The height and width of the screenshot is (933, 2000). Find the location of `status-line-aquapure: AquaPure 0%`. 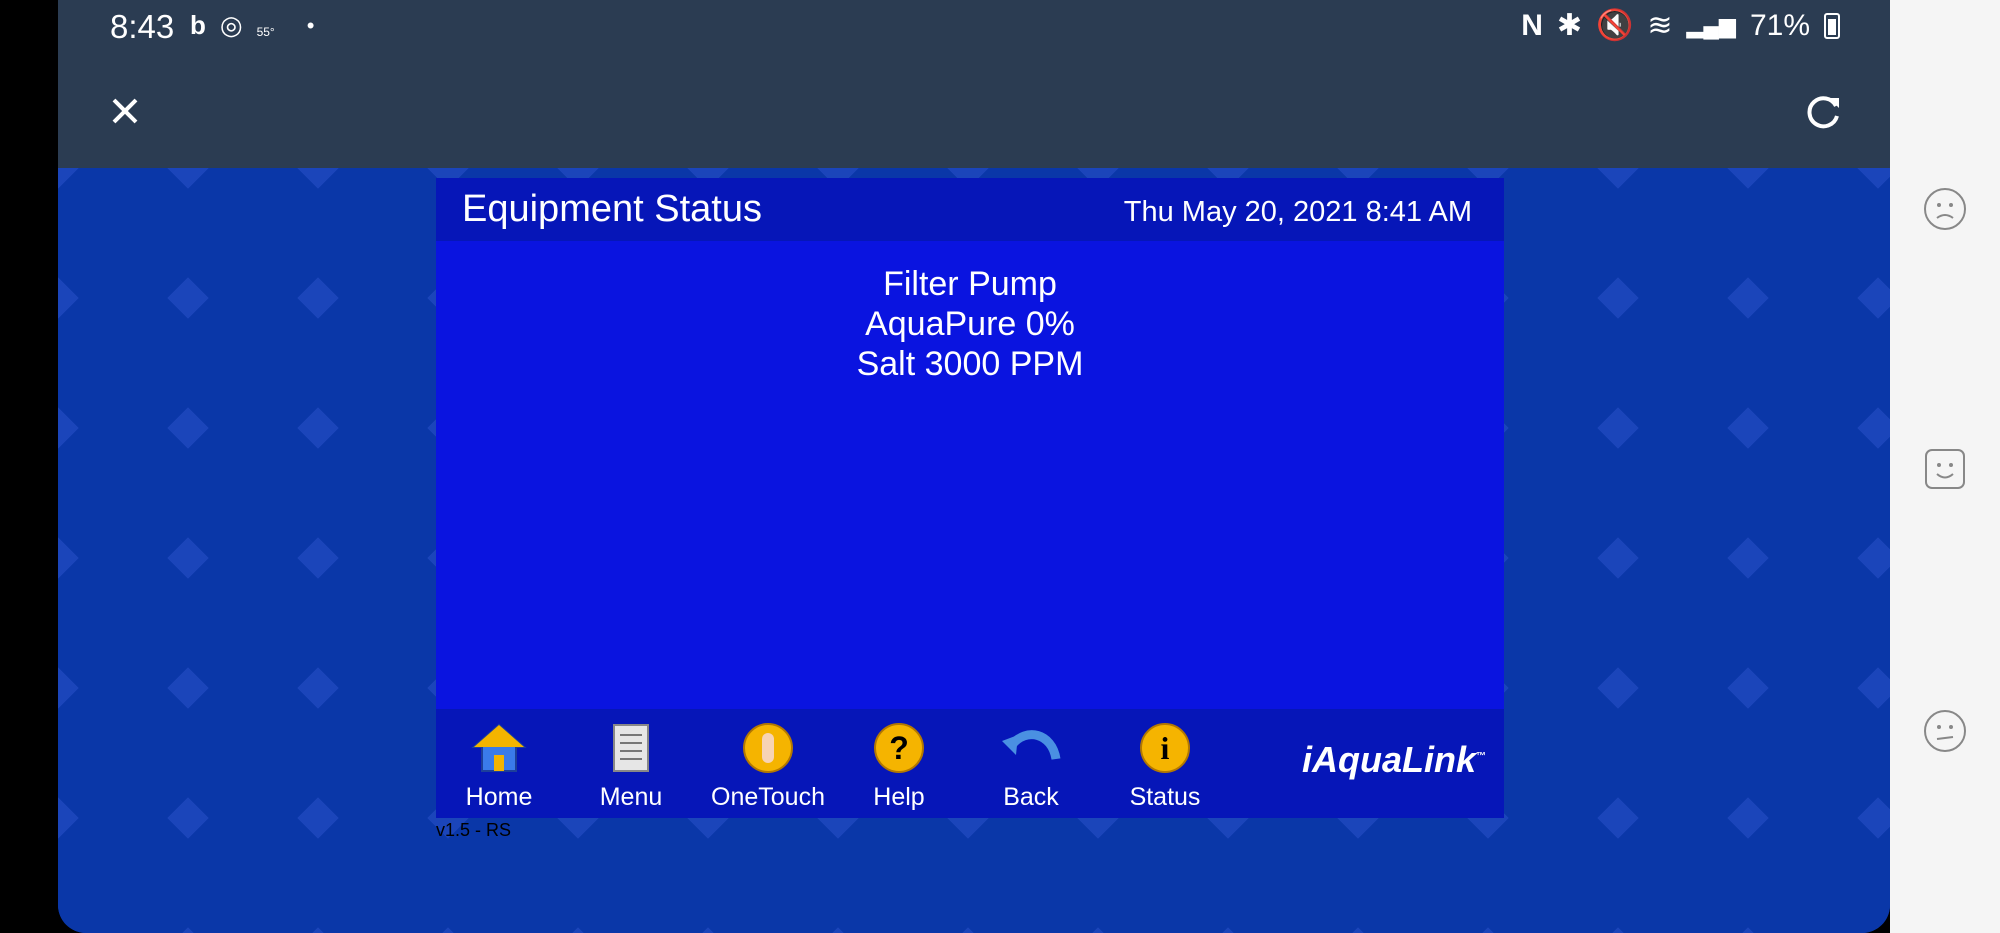

status-line-aquapure: AquaPure 0% is located at coordinates (970, 324).